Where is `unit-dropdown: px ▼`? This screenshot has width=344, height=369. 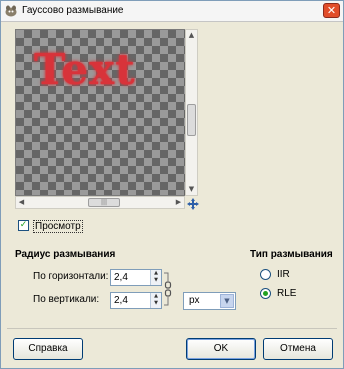 unit-dropdown: px ▼ is located at coordinates (209, 301).